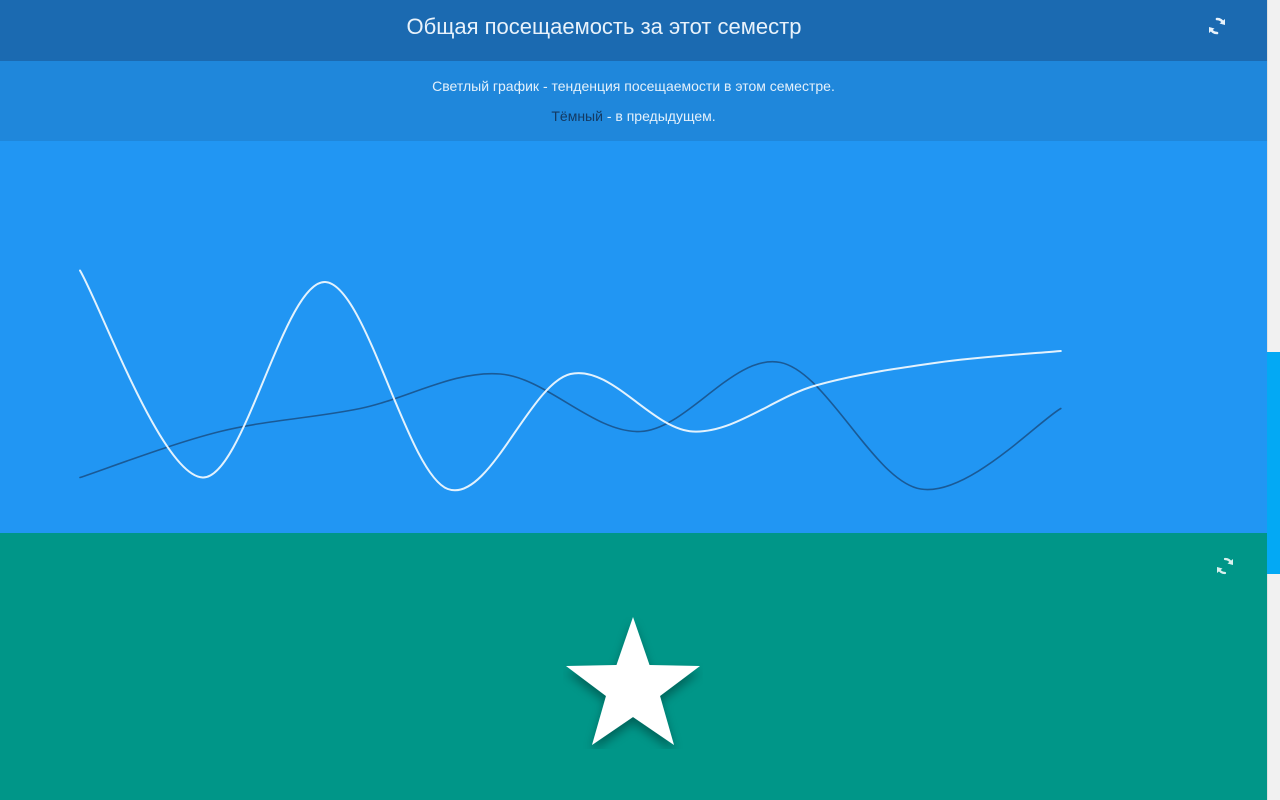  I want to click on scrollbar-thumb, so click(1273, 463).